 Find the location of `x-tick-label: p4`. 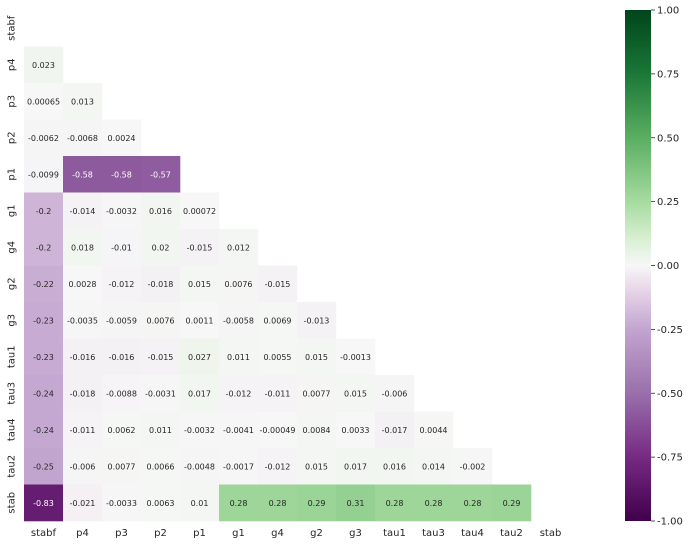

x-tick-label: p4 is located at coordinates (82, 533).